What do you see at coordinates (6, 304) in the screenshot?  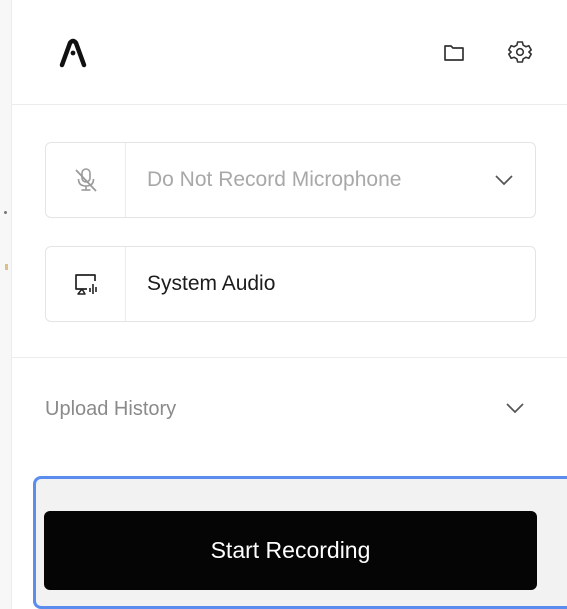 I see `window-edge` at bounding box center [6, 304].